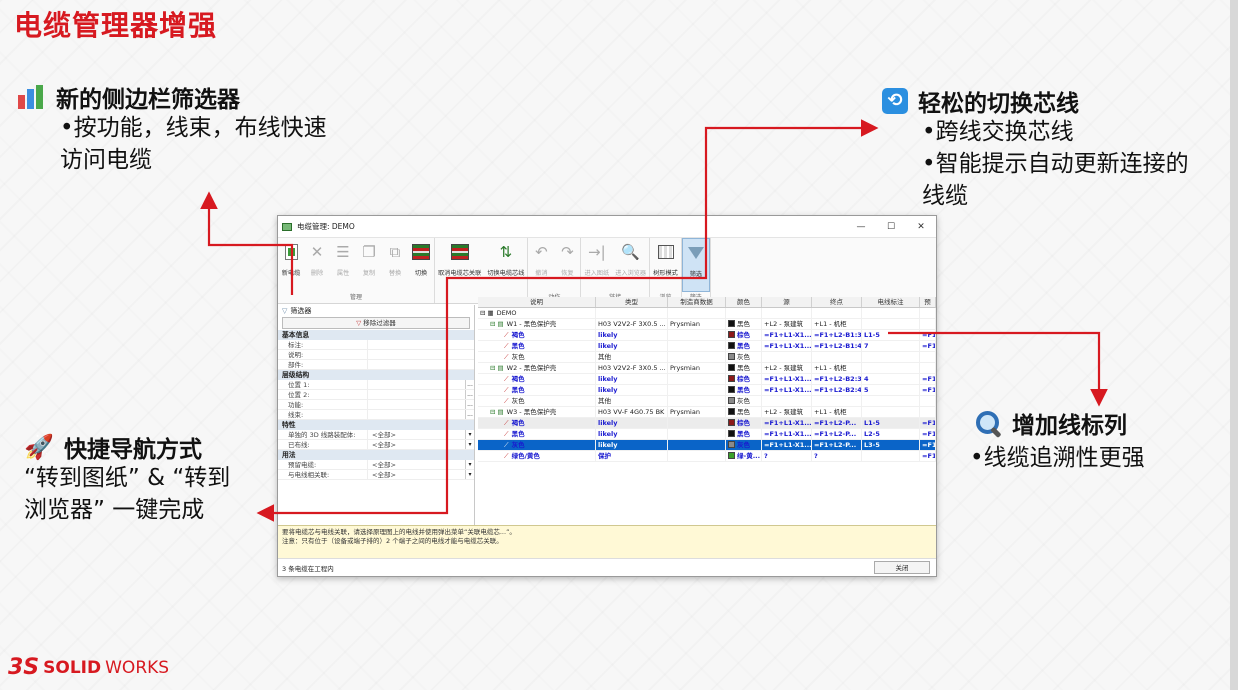  I want to click on switch-core-button: ⇅ 切换电缆芯线, so click(505, 265).